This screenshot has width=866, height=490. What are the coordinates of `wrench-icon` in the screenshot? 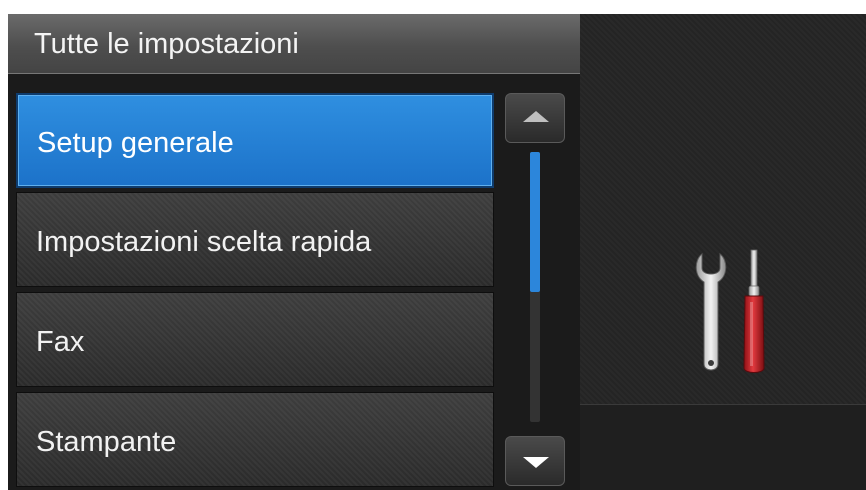 It's located at (711, 311).